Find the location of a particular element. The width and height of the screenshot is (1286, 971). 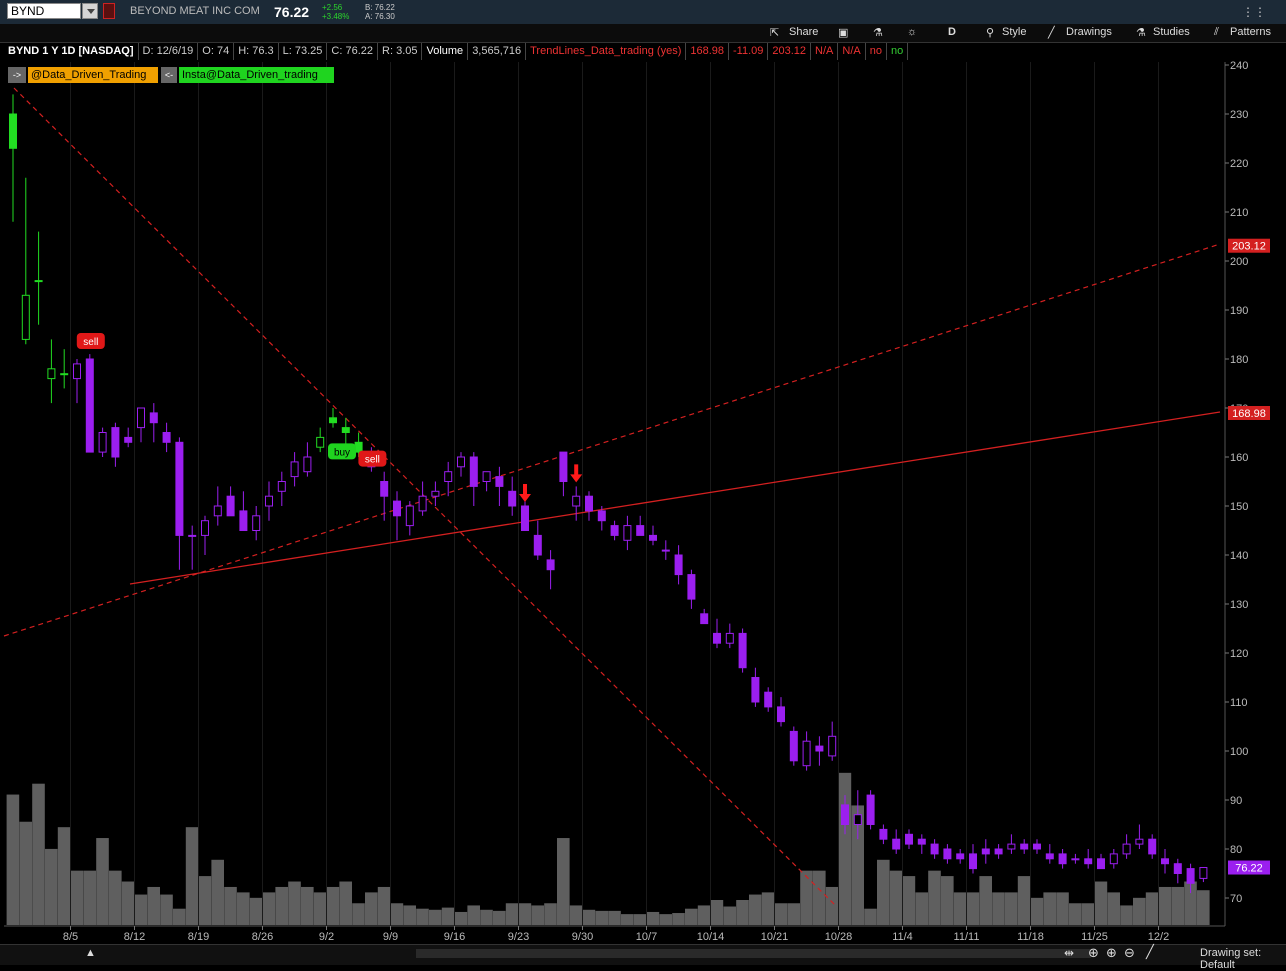

sell-signal-label: sell is located at coordinates (372, 460).